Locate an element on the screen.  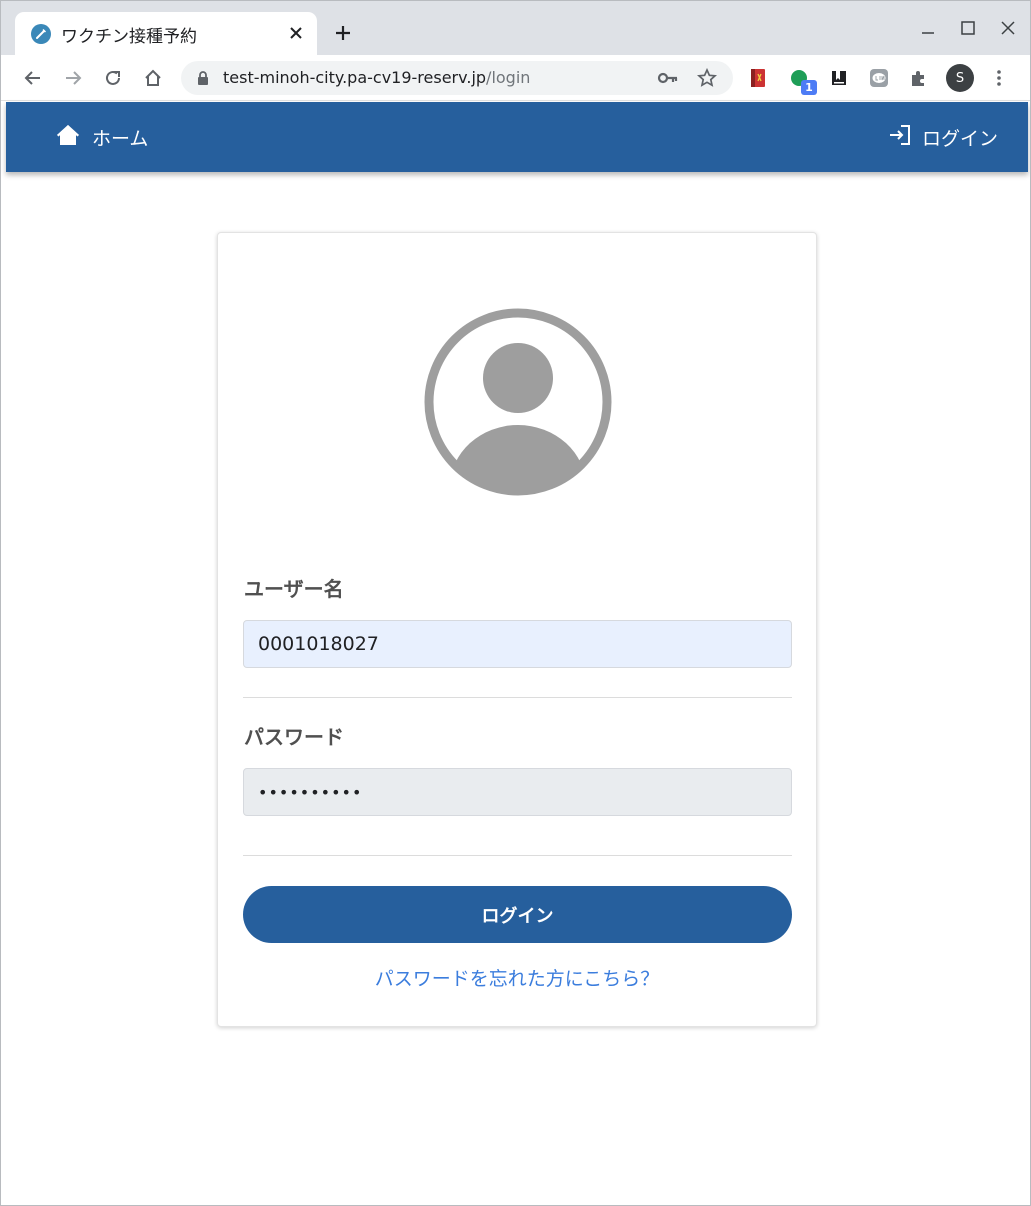
address-bar: test-minoh-city.pa-cv19-reserv.jp/login is located at coordinates (457, 78).